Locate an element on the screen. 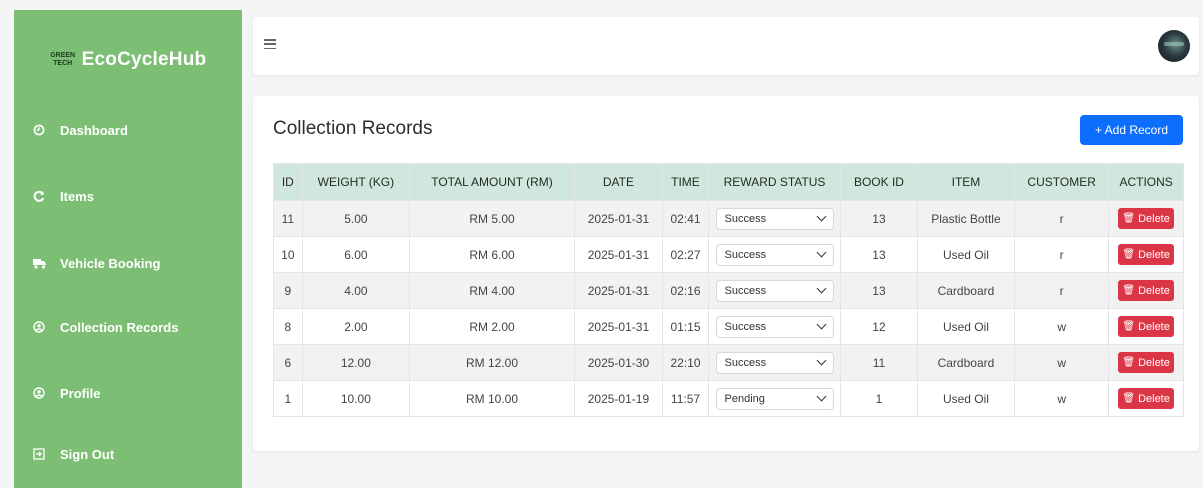 This screenshot has width=1203, height=488. column-header: WEIGHT (KG) is located at coordinates (356, 182).